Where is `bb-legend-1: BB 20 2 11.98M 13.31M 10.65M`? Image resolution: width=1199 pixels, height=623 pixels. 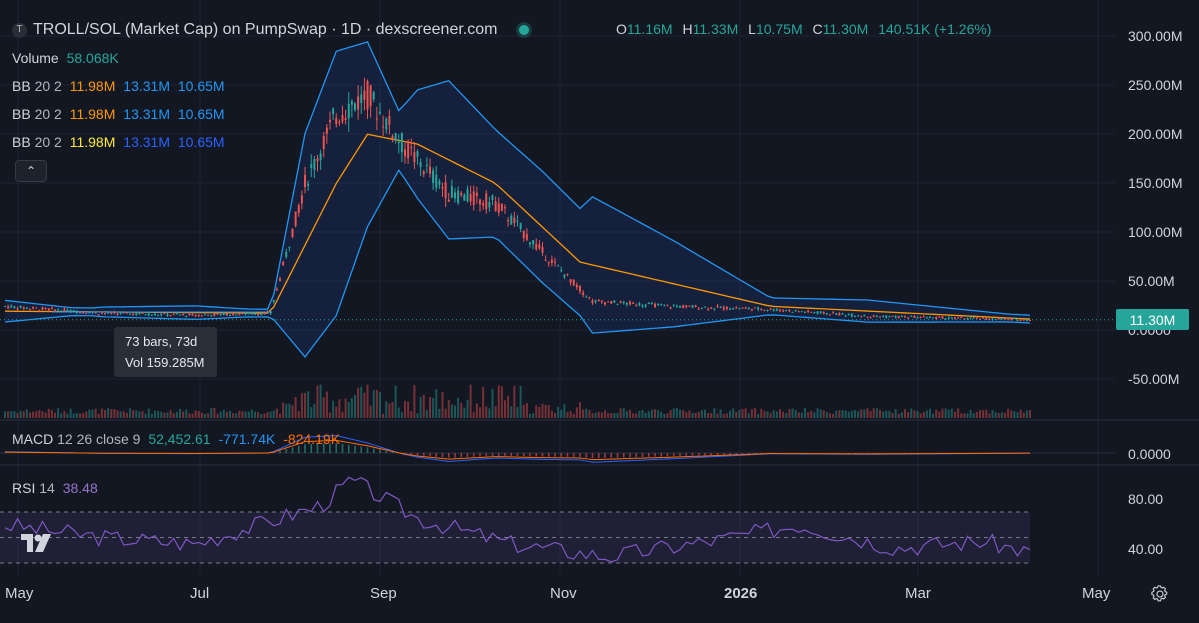
bb-legend-1: BB 20 2 11.98M 13.31M 10.65M is located at coordinates (118, 86).